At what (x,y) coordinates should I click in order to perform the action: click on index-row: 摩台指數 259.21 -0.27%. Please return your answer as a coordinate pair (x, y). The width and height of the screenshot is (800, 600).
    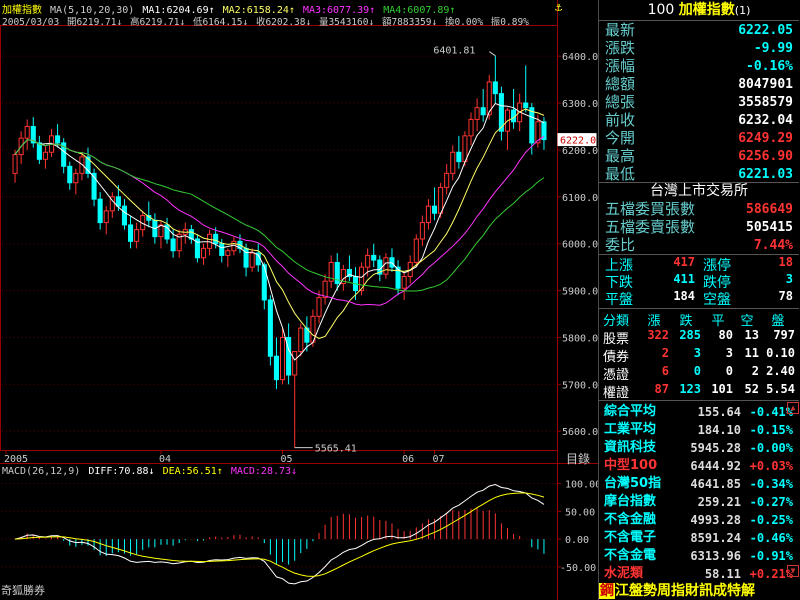
    Looking at the image, I should click on (699, 502).